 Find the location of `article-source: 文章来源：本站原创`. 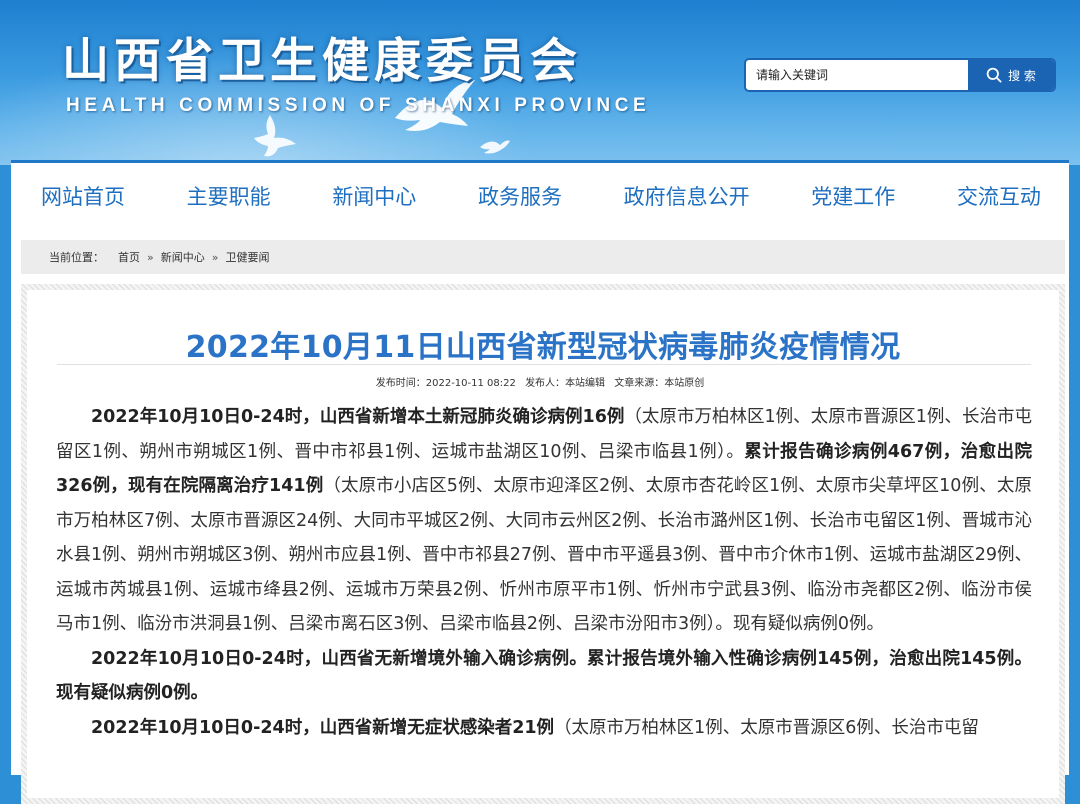

article-source: 文章来源：本站原创 is located at coordinates (659, 383).